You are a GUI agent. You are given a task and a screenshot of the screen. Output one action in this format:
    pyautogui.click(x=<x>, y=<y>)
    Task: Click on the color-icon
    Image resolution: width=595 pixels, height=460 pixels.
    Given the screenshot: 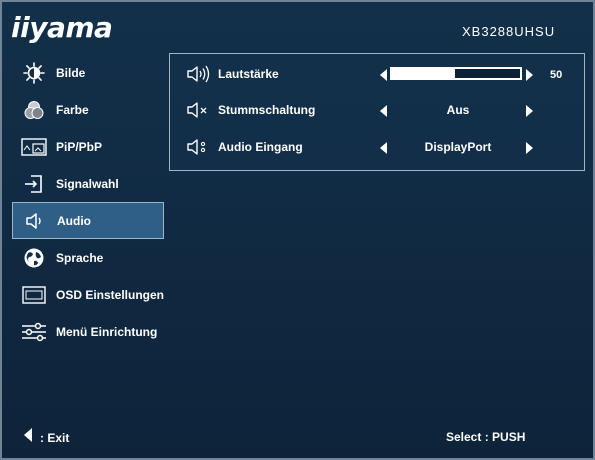 What is the action you would take?
    pyautogui.click(x=34, y=110)
    